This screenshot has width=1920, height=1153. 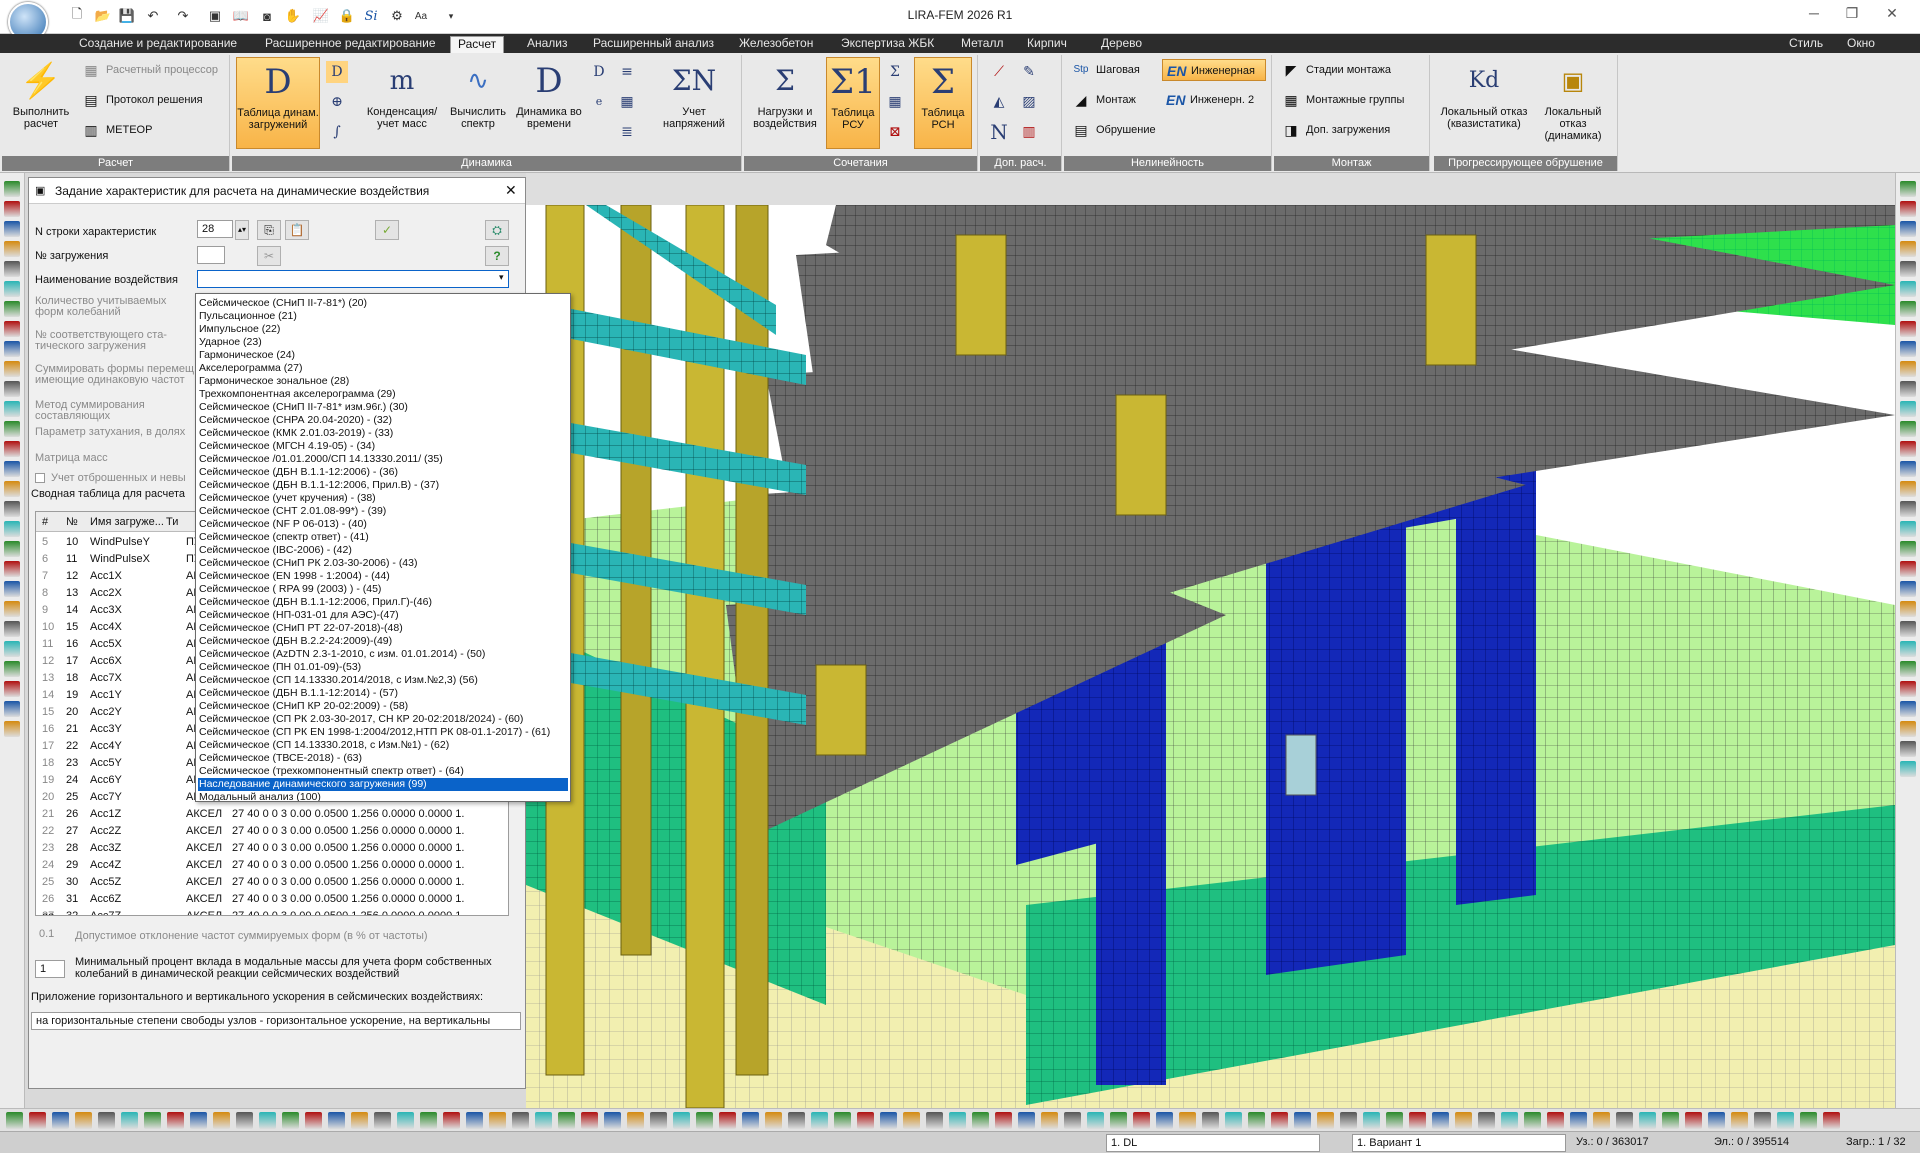 I want to click on dropdown-option: Сейсмическое ( RPA 99 (2003) ) - (45), so click(x=383, y=589).